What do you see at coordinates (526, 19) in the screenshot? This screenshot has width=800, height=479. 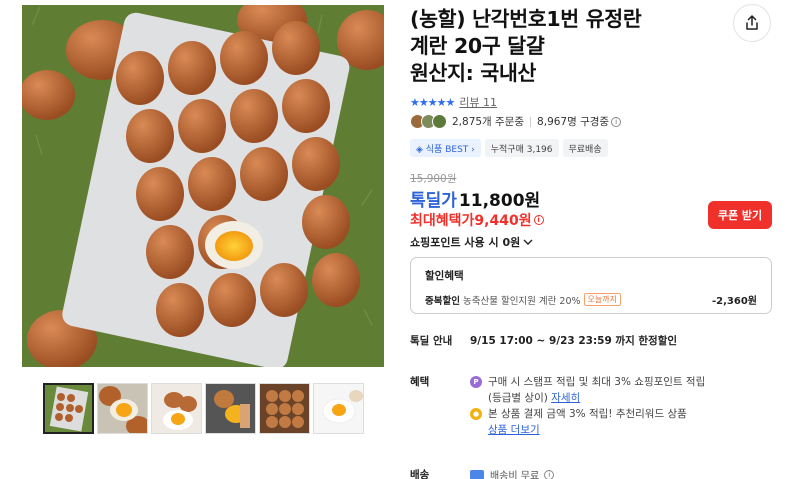 I see `title-line-1: (농할) 난각번호1번 유정란` at bounding box center [526, 19].